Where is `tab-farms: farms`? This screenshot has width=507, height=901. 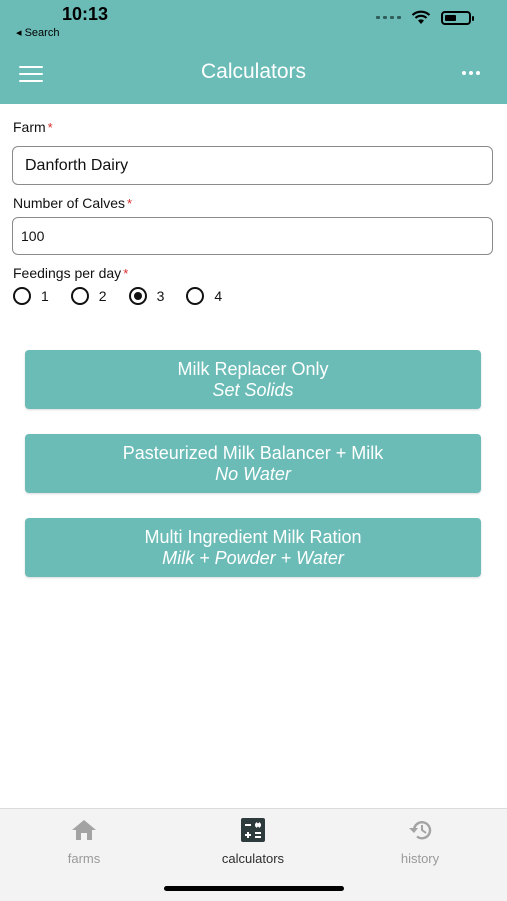
tab-farms: farms is located at coordinates (84, 844).